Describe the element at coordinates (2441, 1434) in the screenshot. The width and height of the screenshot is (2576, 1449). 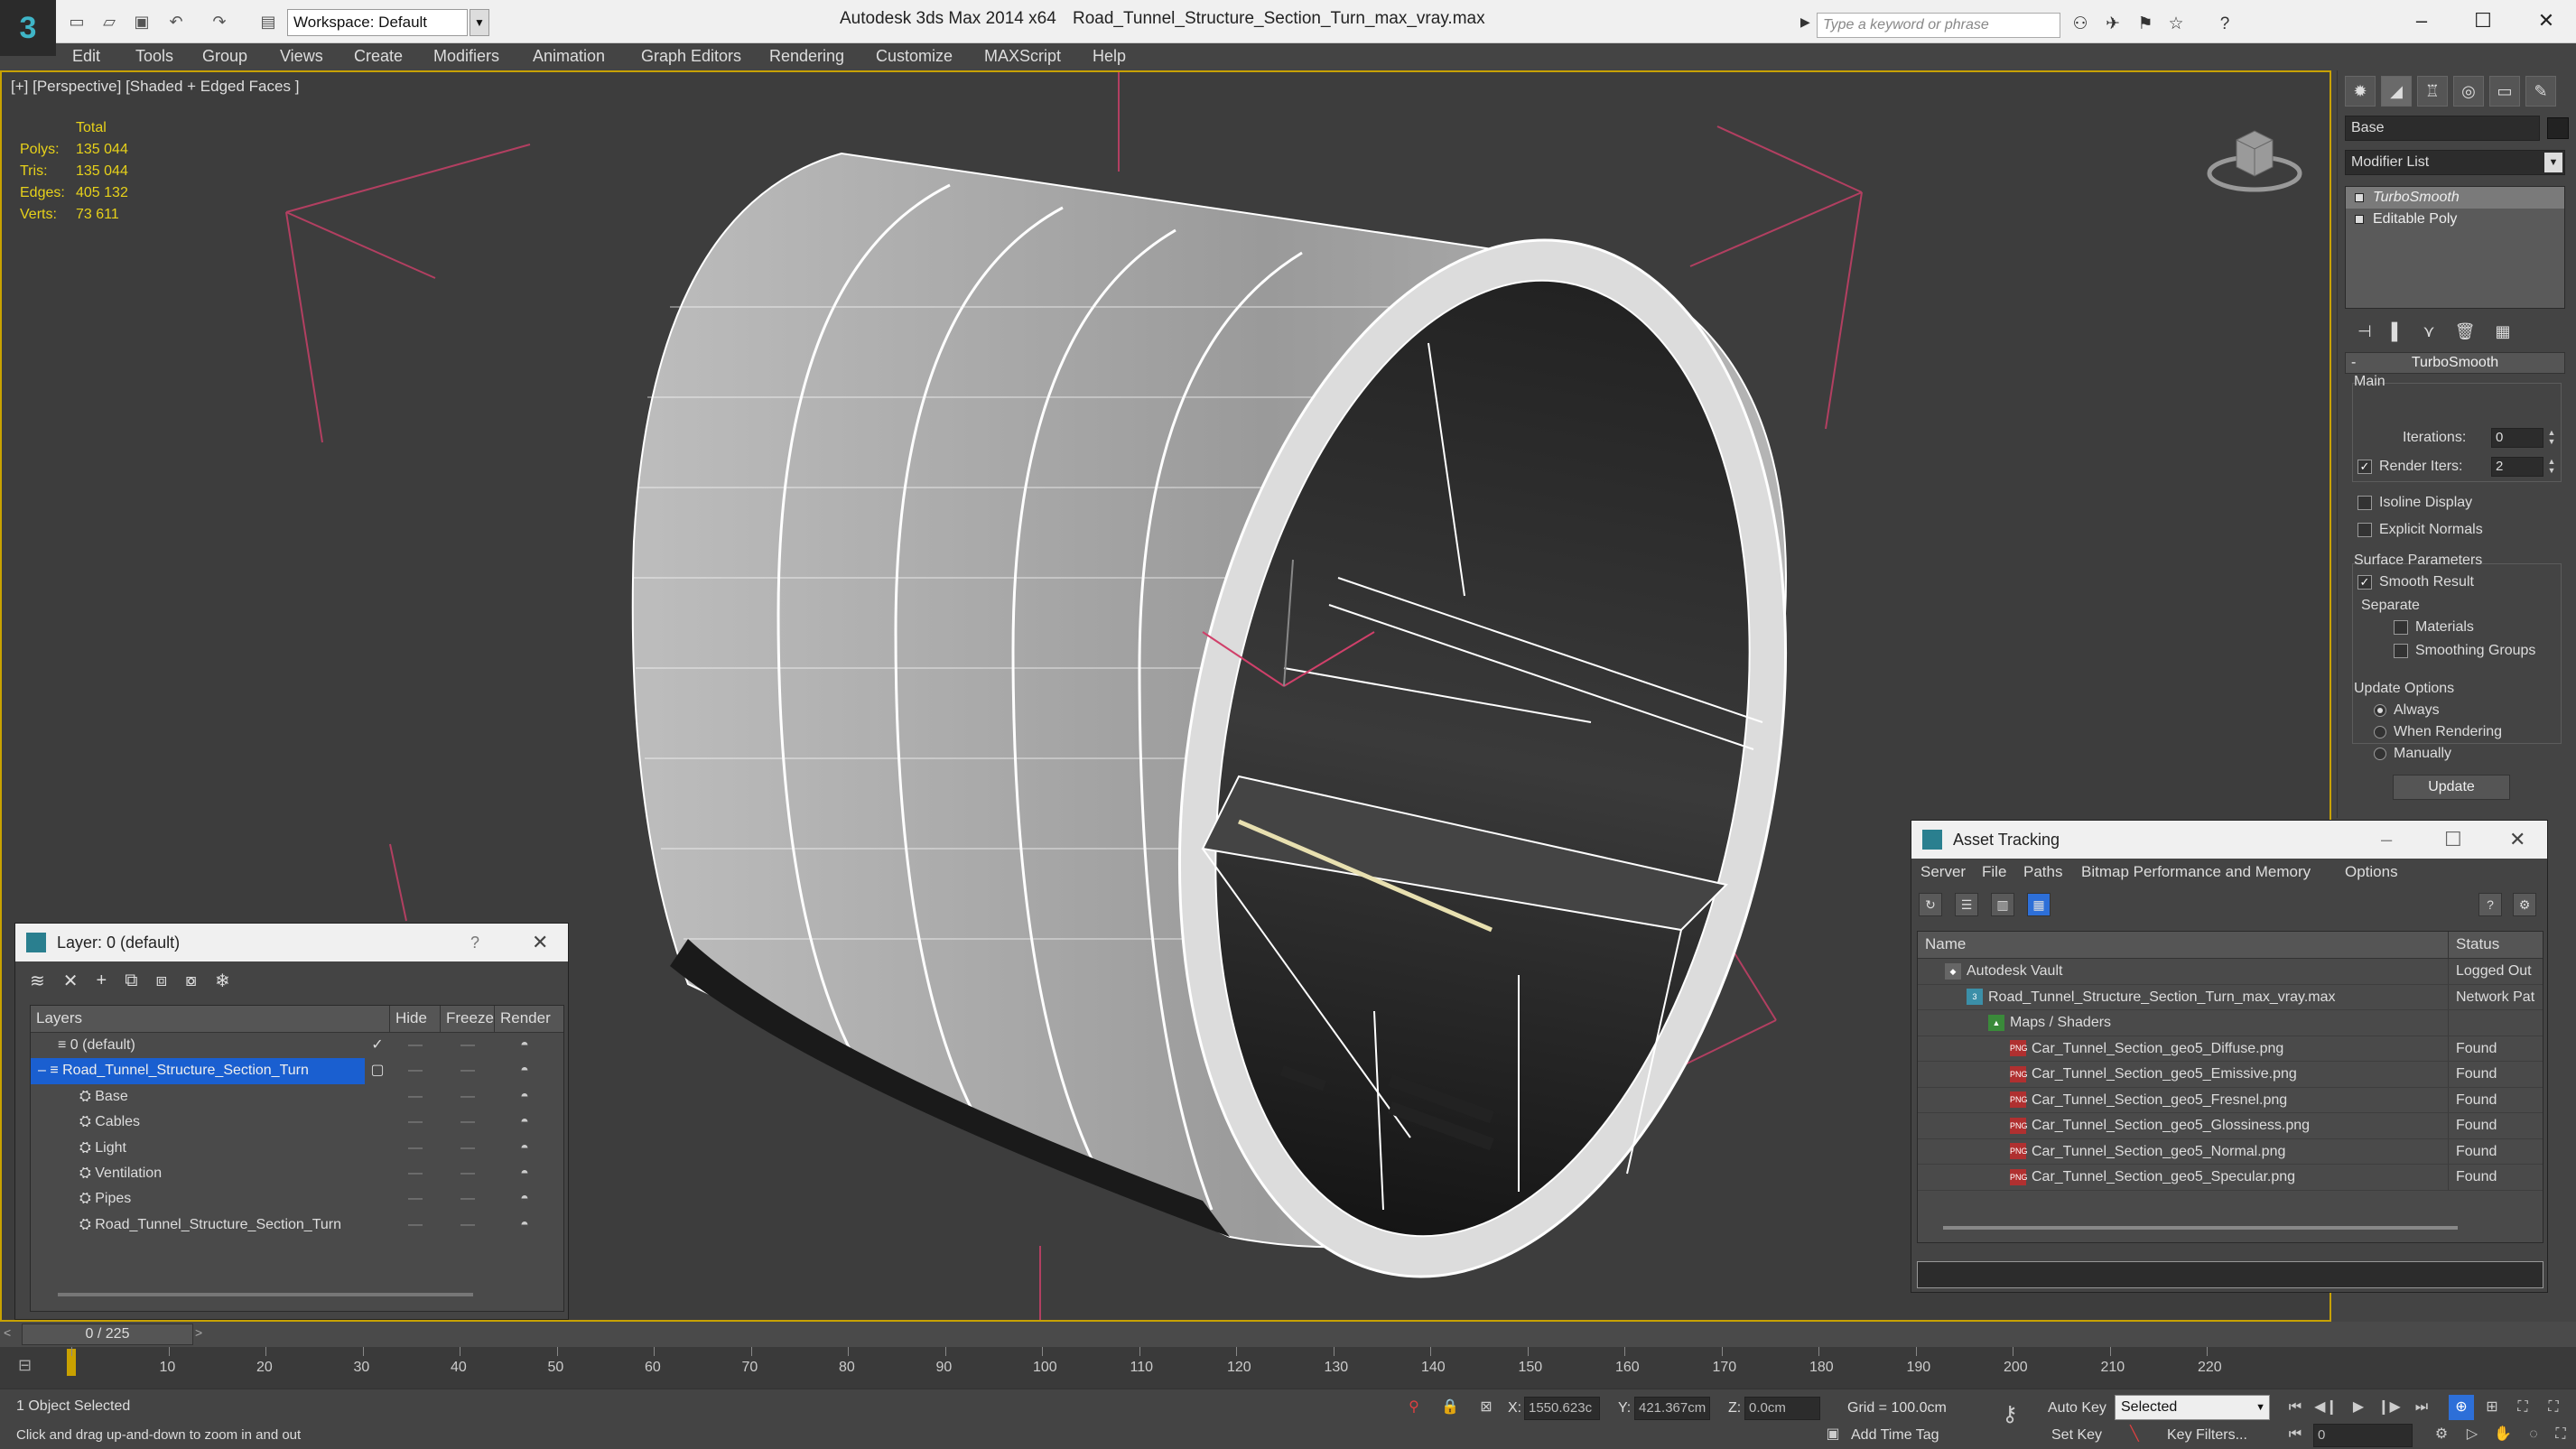
I see `time-config-icon: ⚙` at that location.